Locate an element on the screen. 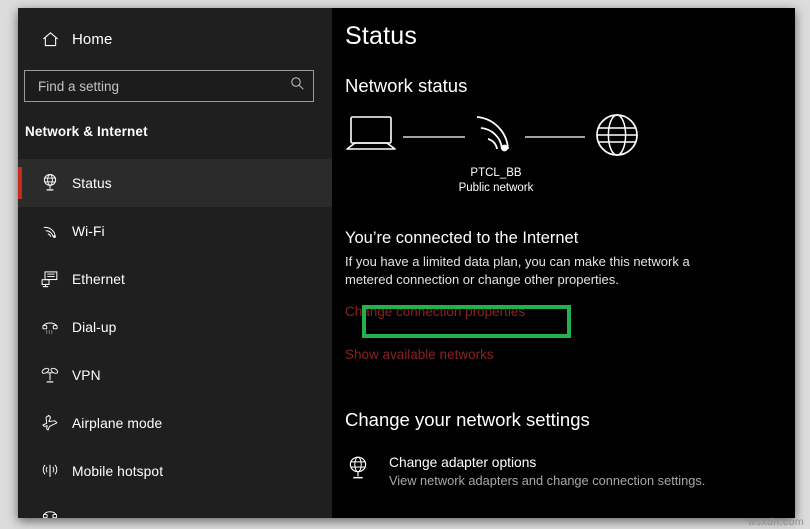  sidebar-item-ethernet: Ethernet is located at coordinates (175, 279).